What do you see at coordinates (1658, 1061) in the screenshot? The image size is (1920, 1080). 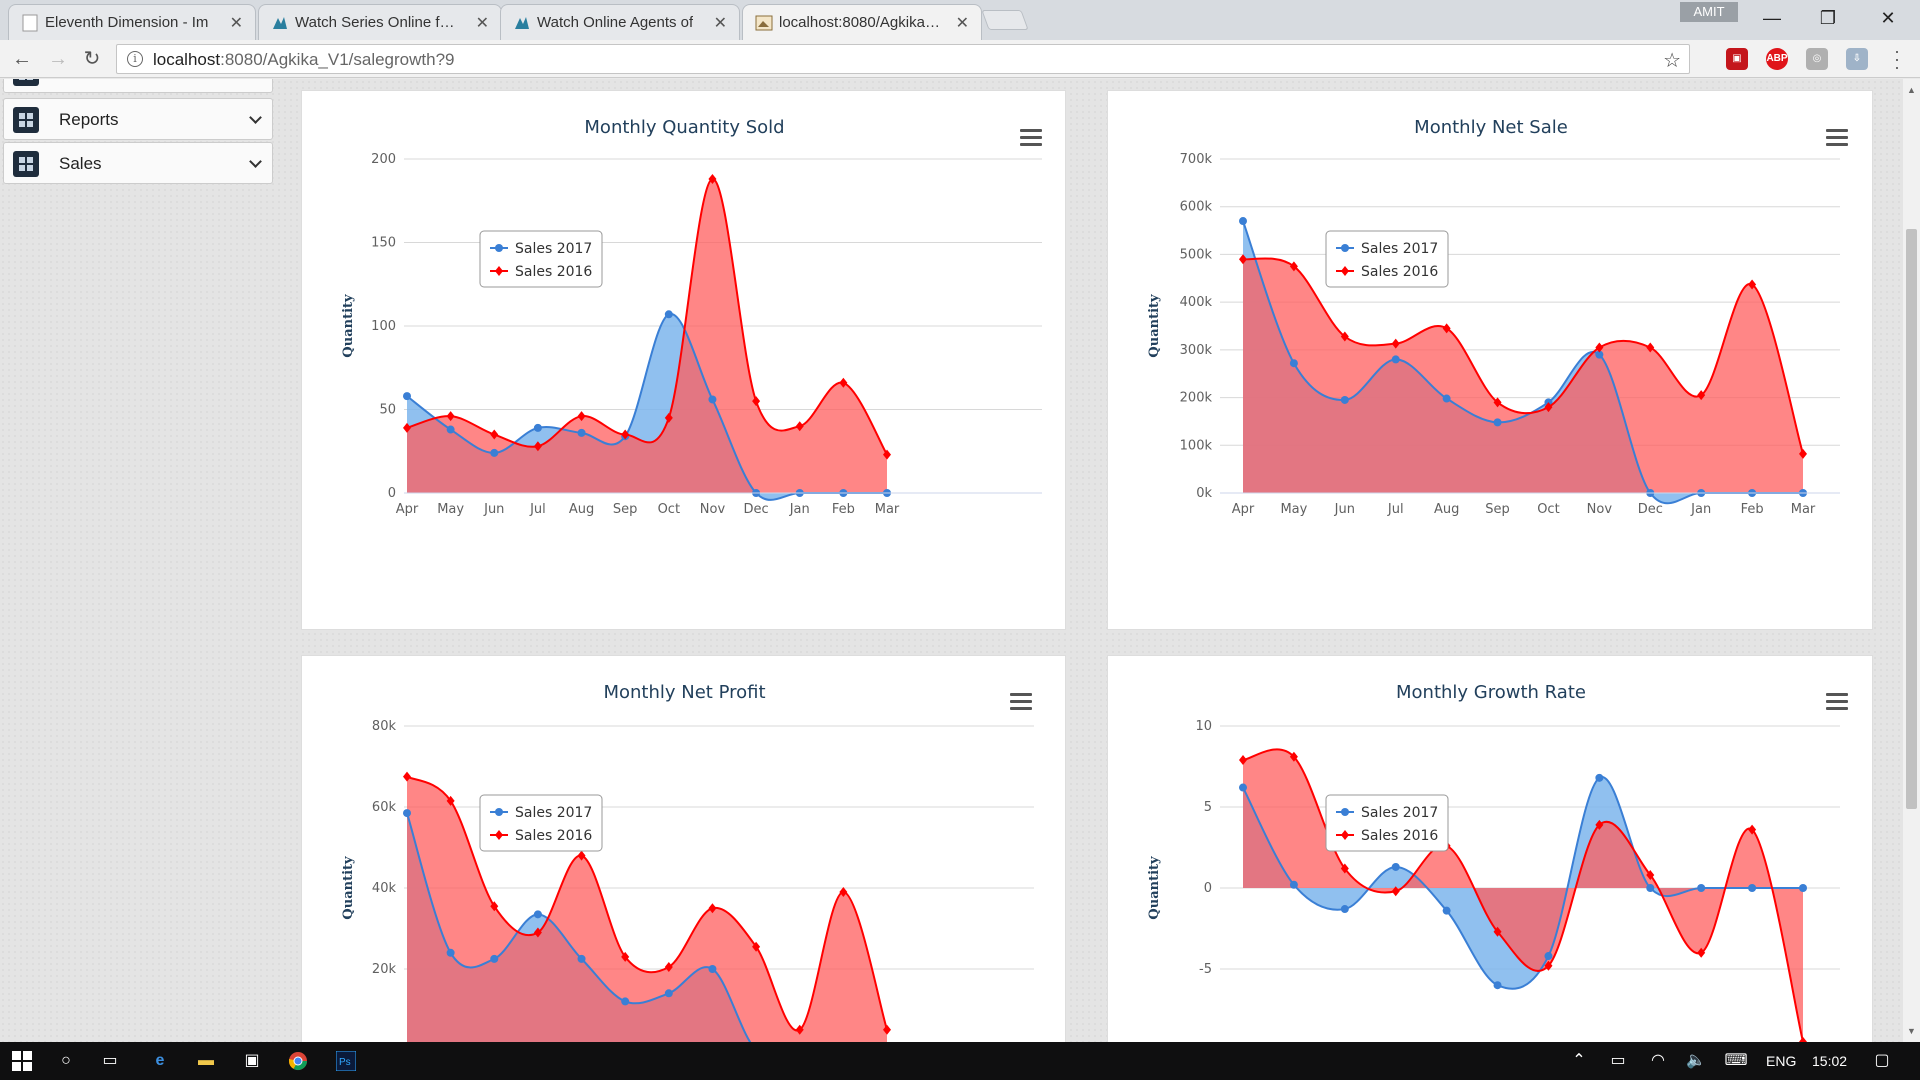 I see `wifi-icon: ◠` at bounding box center [1658, 1061].